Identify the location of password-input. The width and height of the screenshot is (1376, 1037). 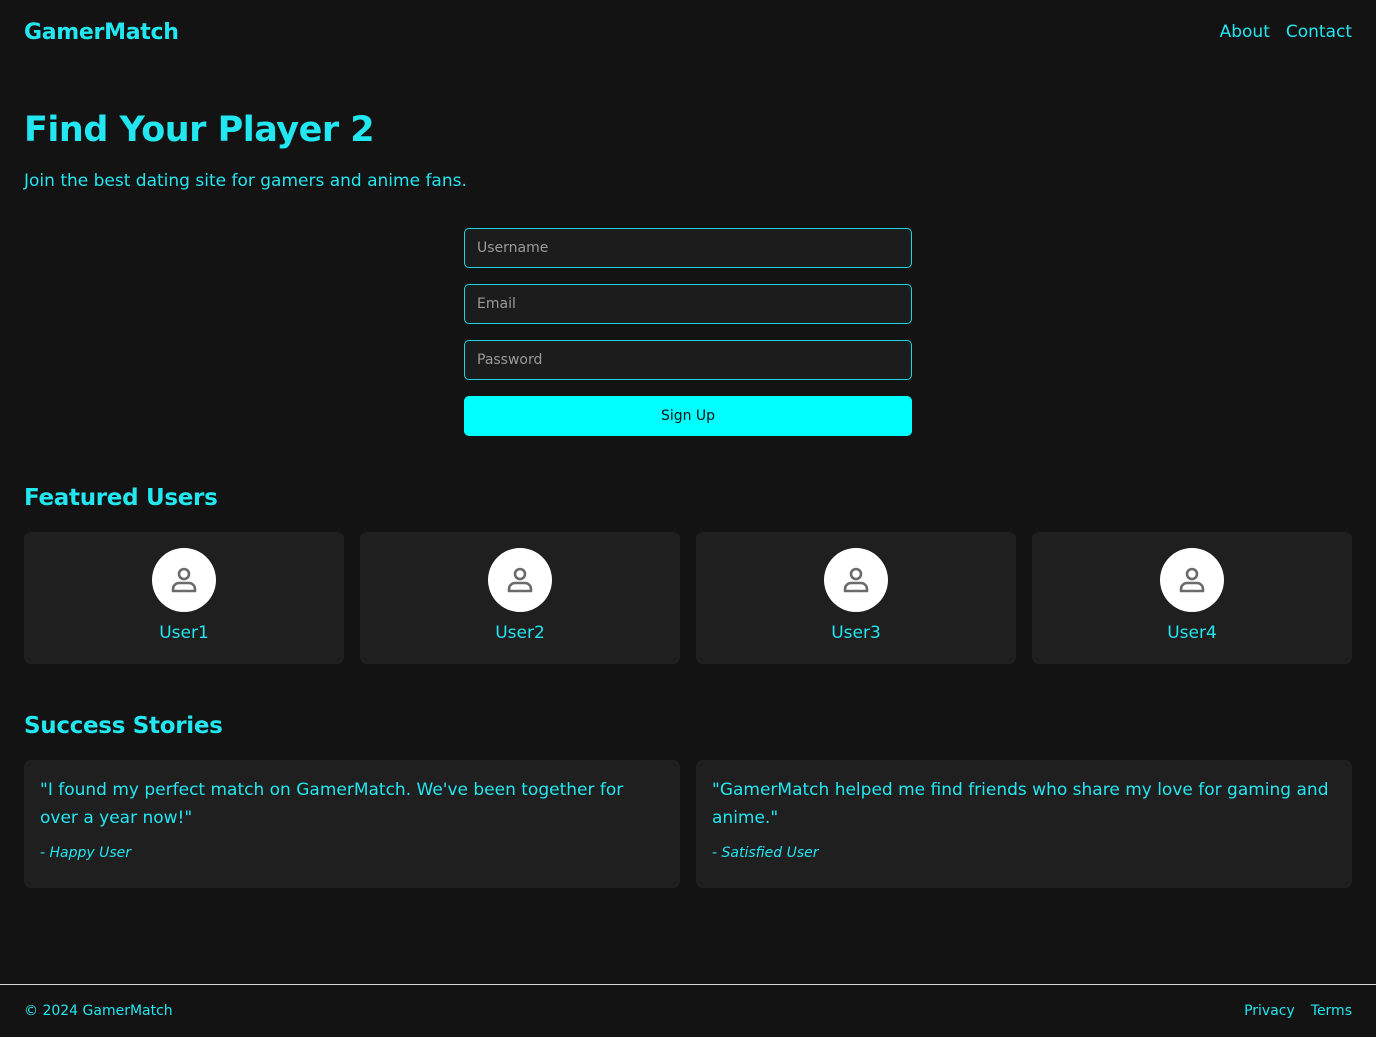
(688, 360).